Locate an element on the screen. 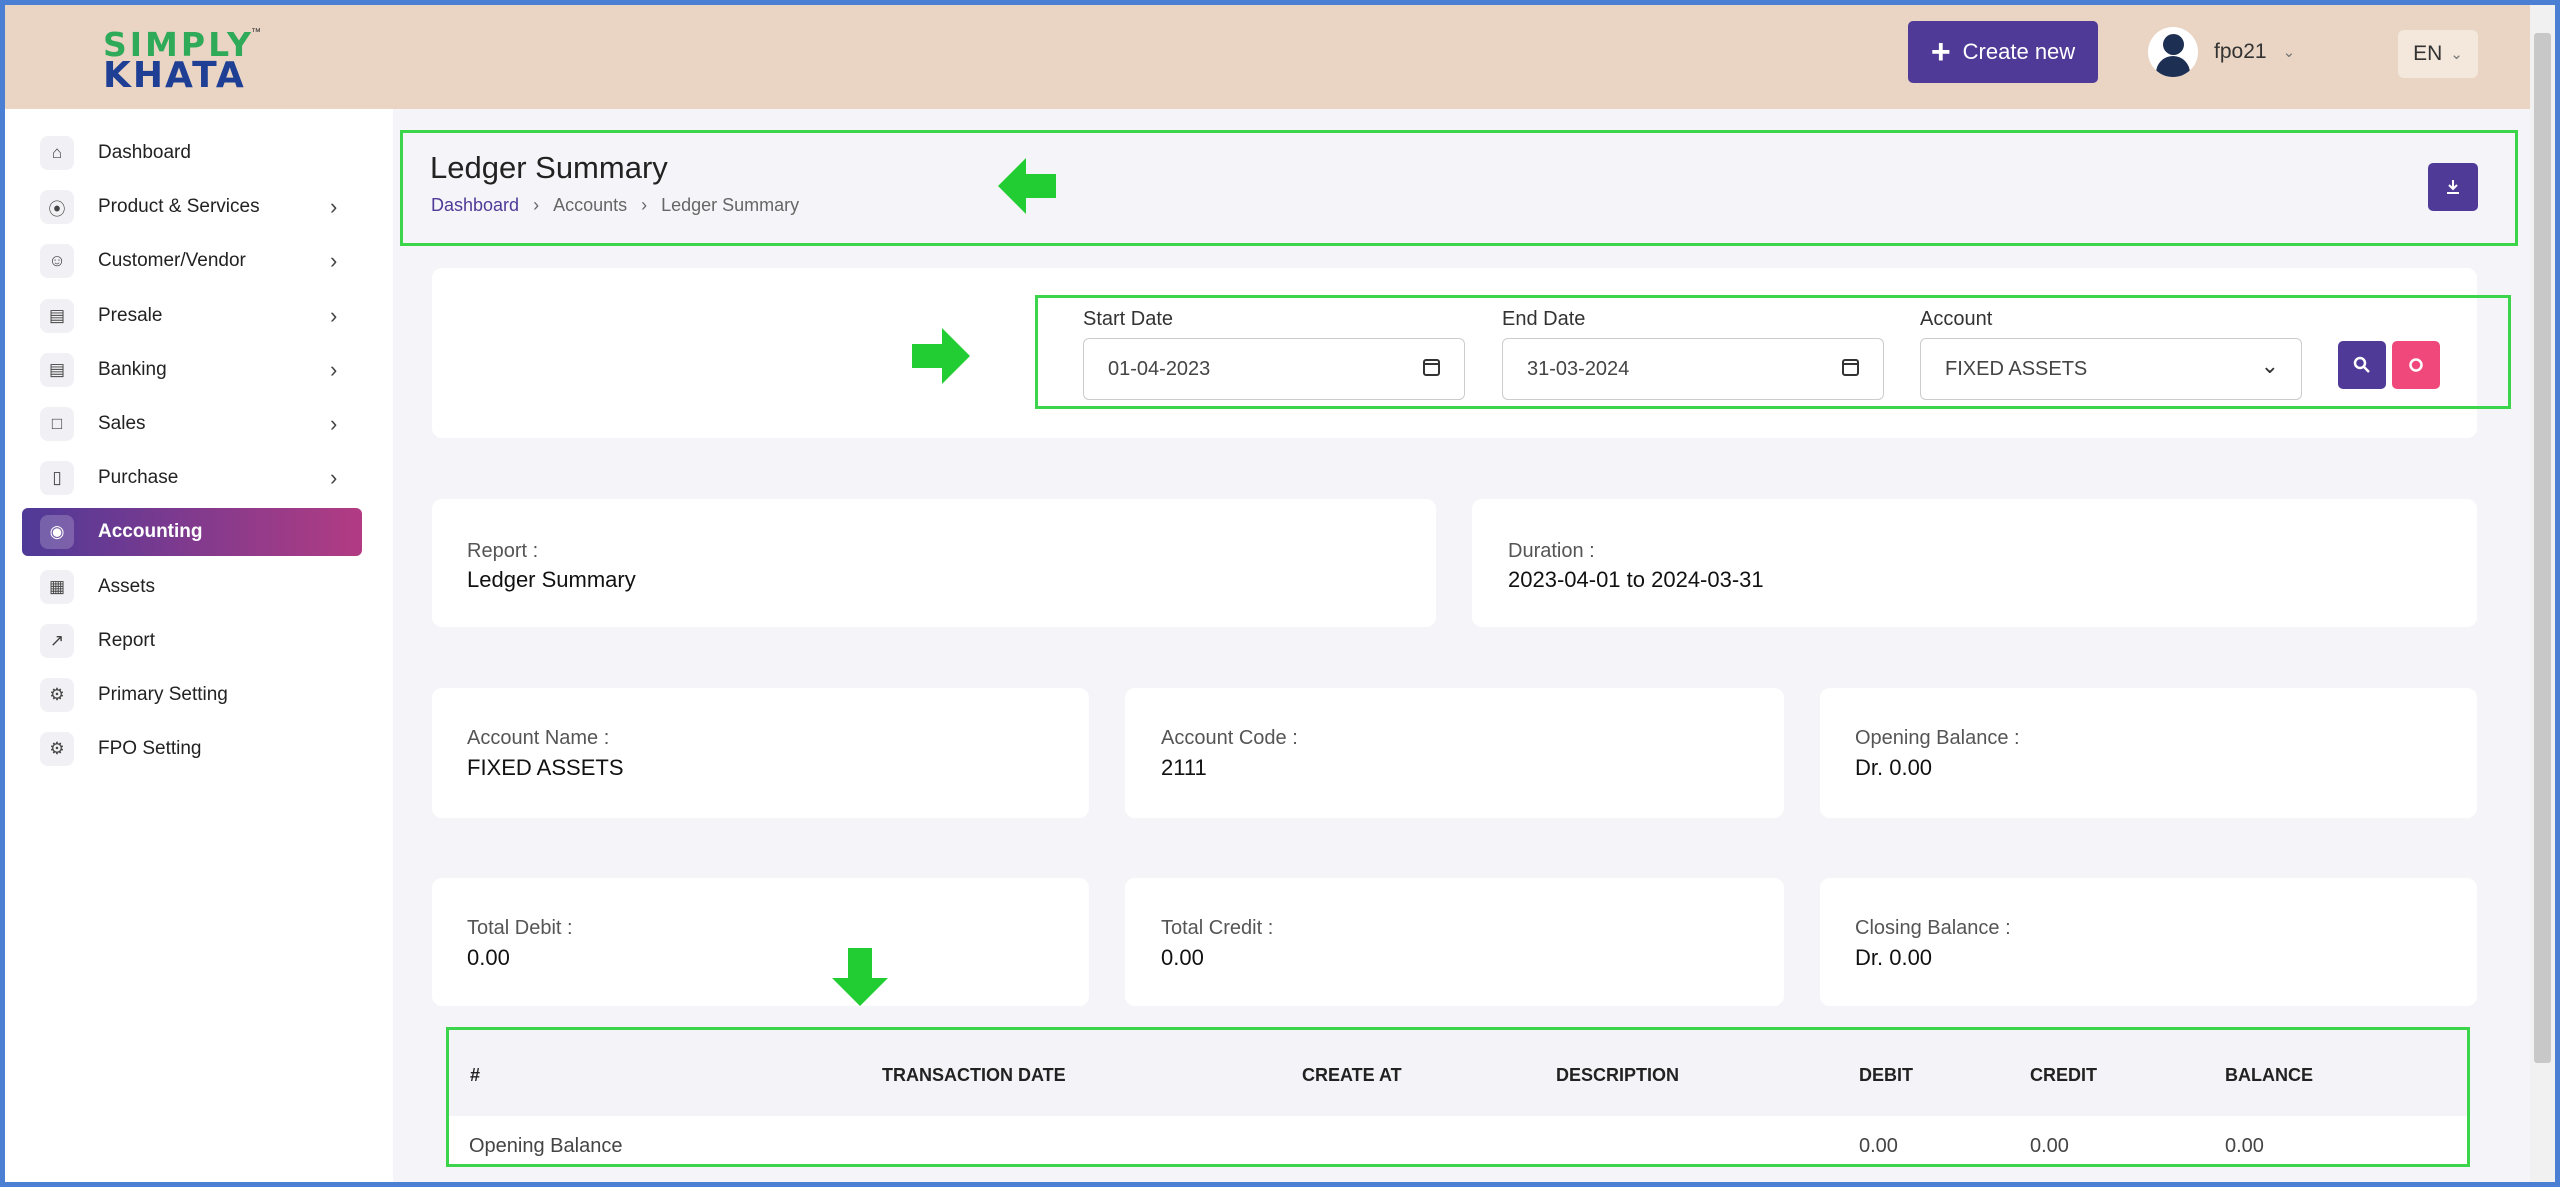  end-date-value: 31-03-2024 is located at coordinates (1578, 368).